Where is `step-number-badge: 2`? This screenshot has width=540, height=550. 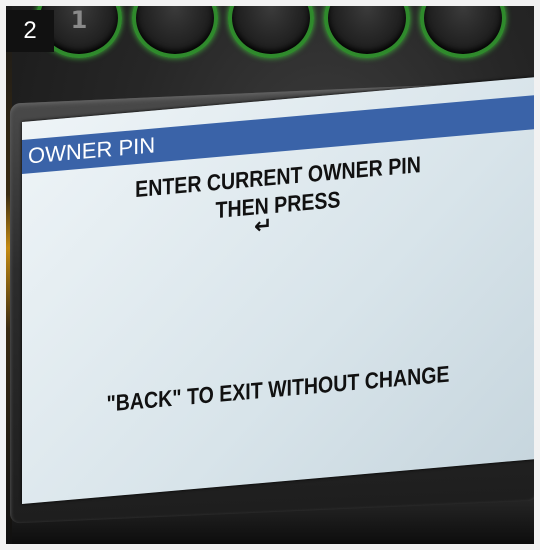
step-number-badge: 2 is located at coordinates (30, 31).